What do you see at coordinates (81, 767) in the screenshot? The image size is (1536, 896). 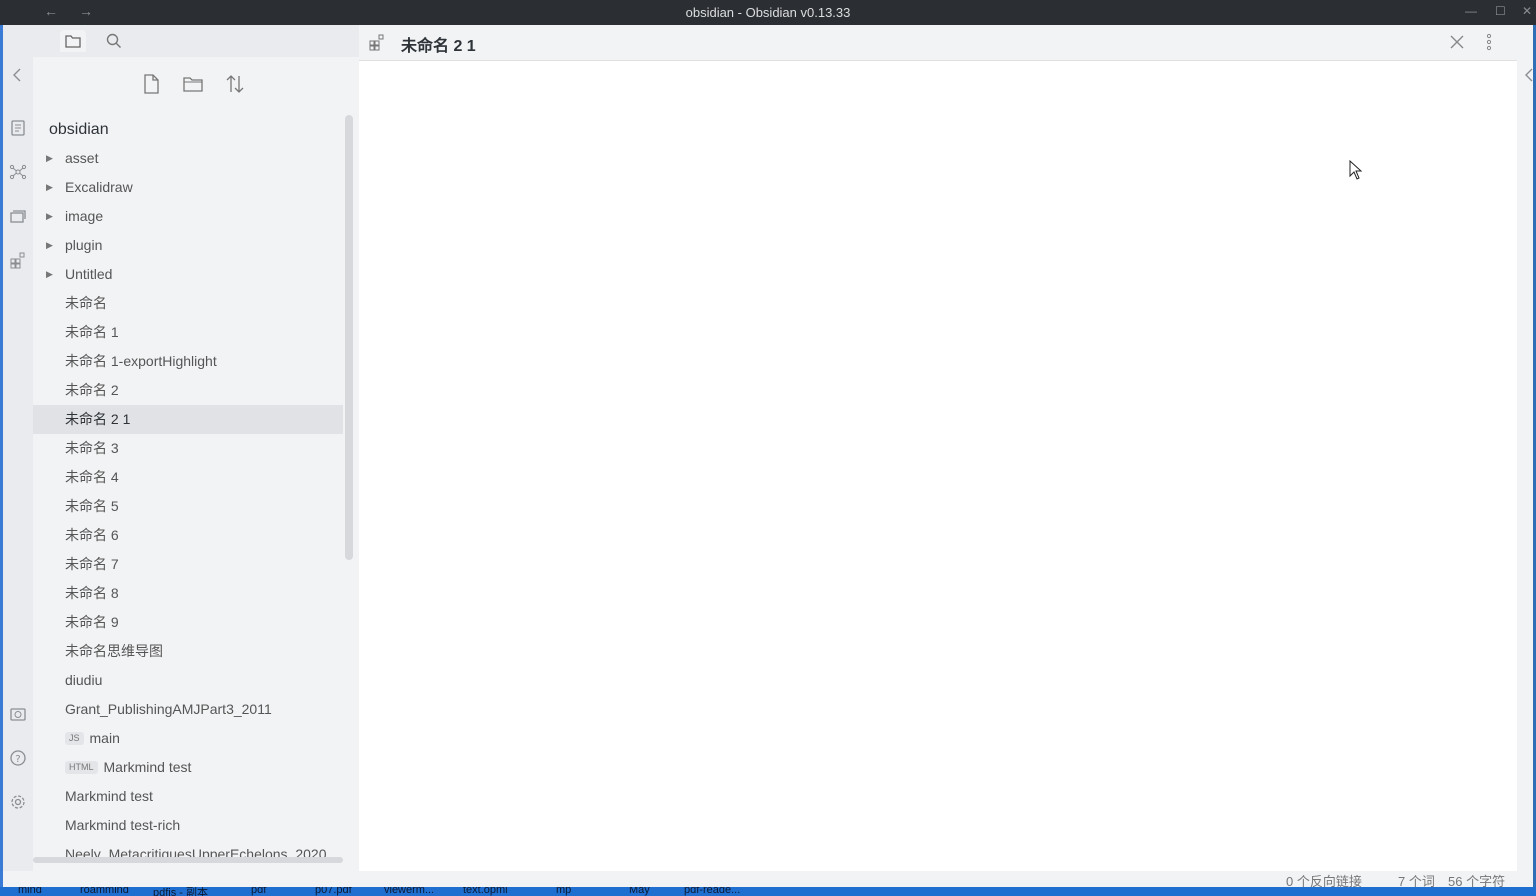 I see `file-extension-badge: HTML` at bounding box center [81, 767].